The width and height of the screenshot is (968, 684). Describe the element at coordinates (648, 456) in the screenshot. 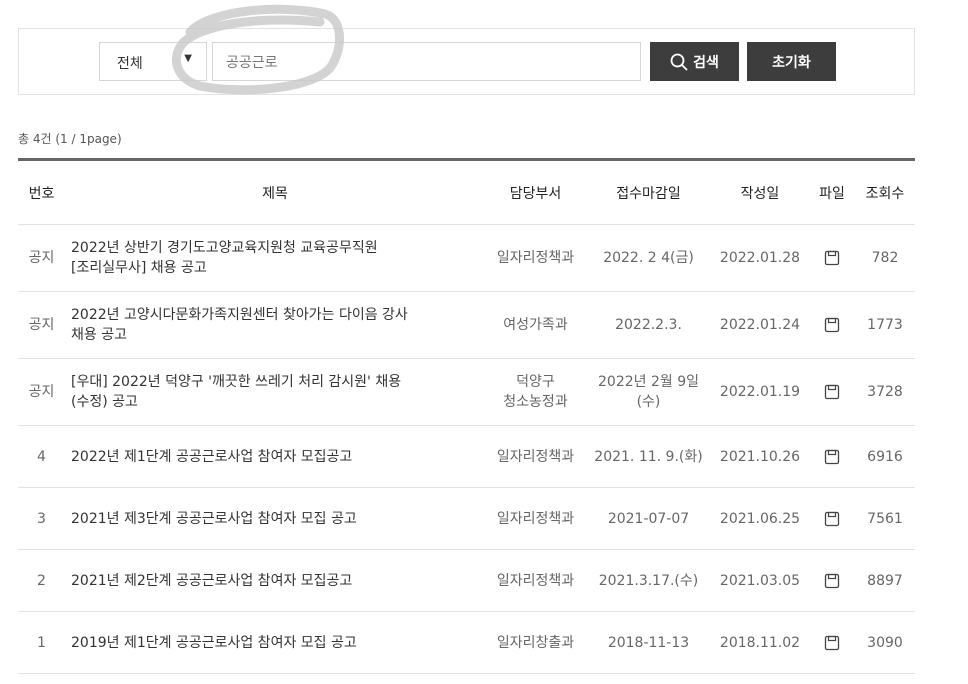

I see `row-deadline-line1: 2021. 11. 9.(화)` at that location.